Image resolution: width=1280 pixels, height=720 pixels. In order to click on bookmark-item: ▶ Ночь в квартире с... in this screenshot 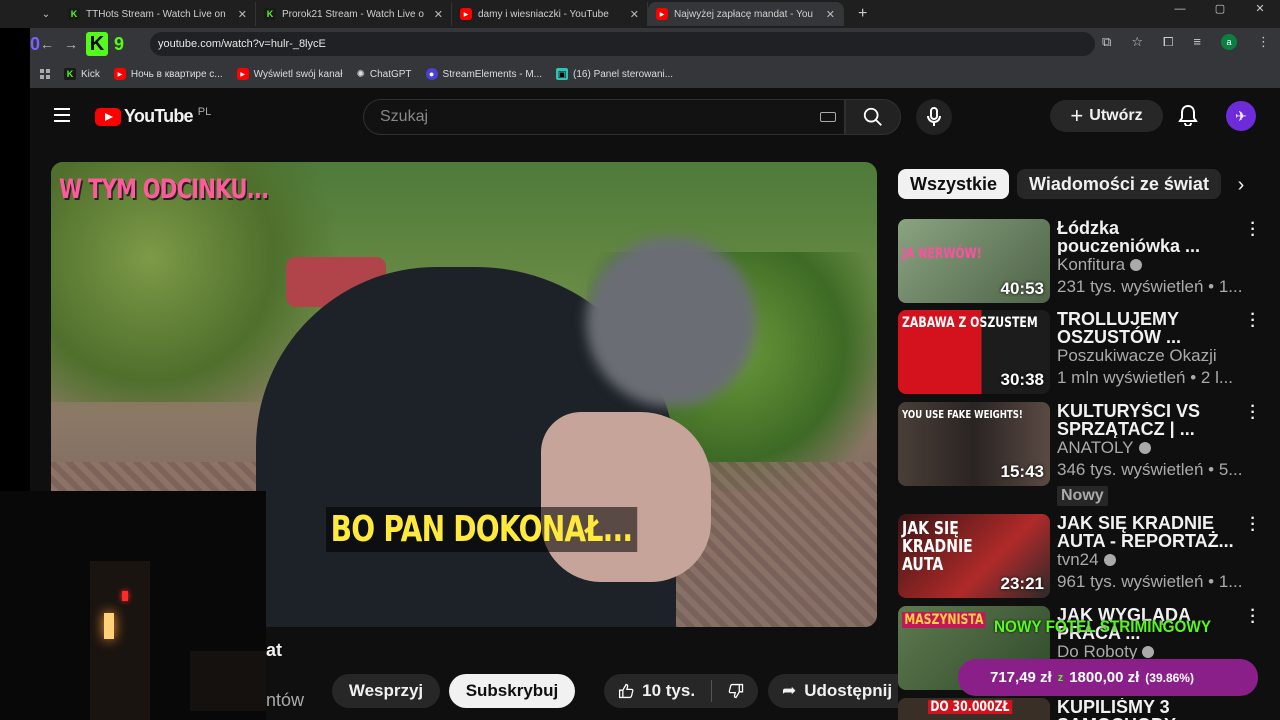, I will do `click(168, 74)`.